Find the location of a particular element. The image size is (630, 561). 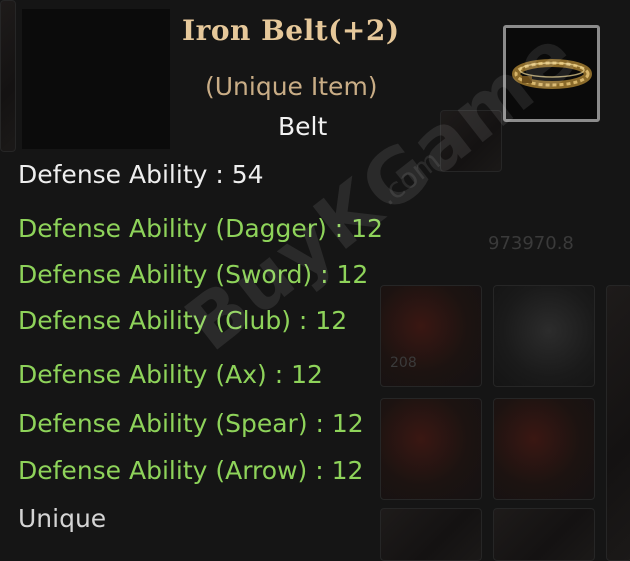

belt-icon is located at coordinates (552, 74).